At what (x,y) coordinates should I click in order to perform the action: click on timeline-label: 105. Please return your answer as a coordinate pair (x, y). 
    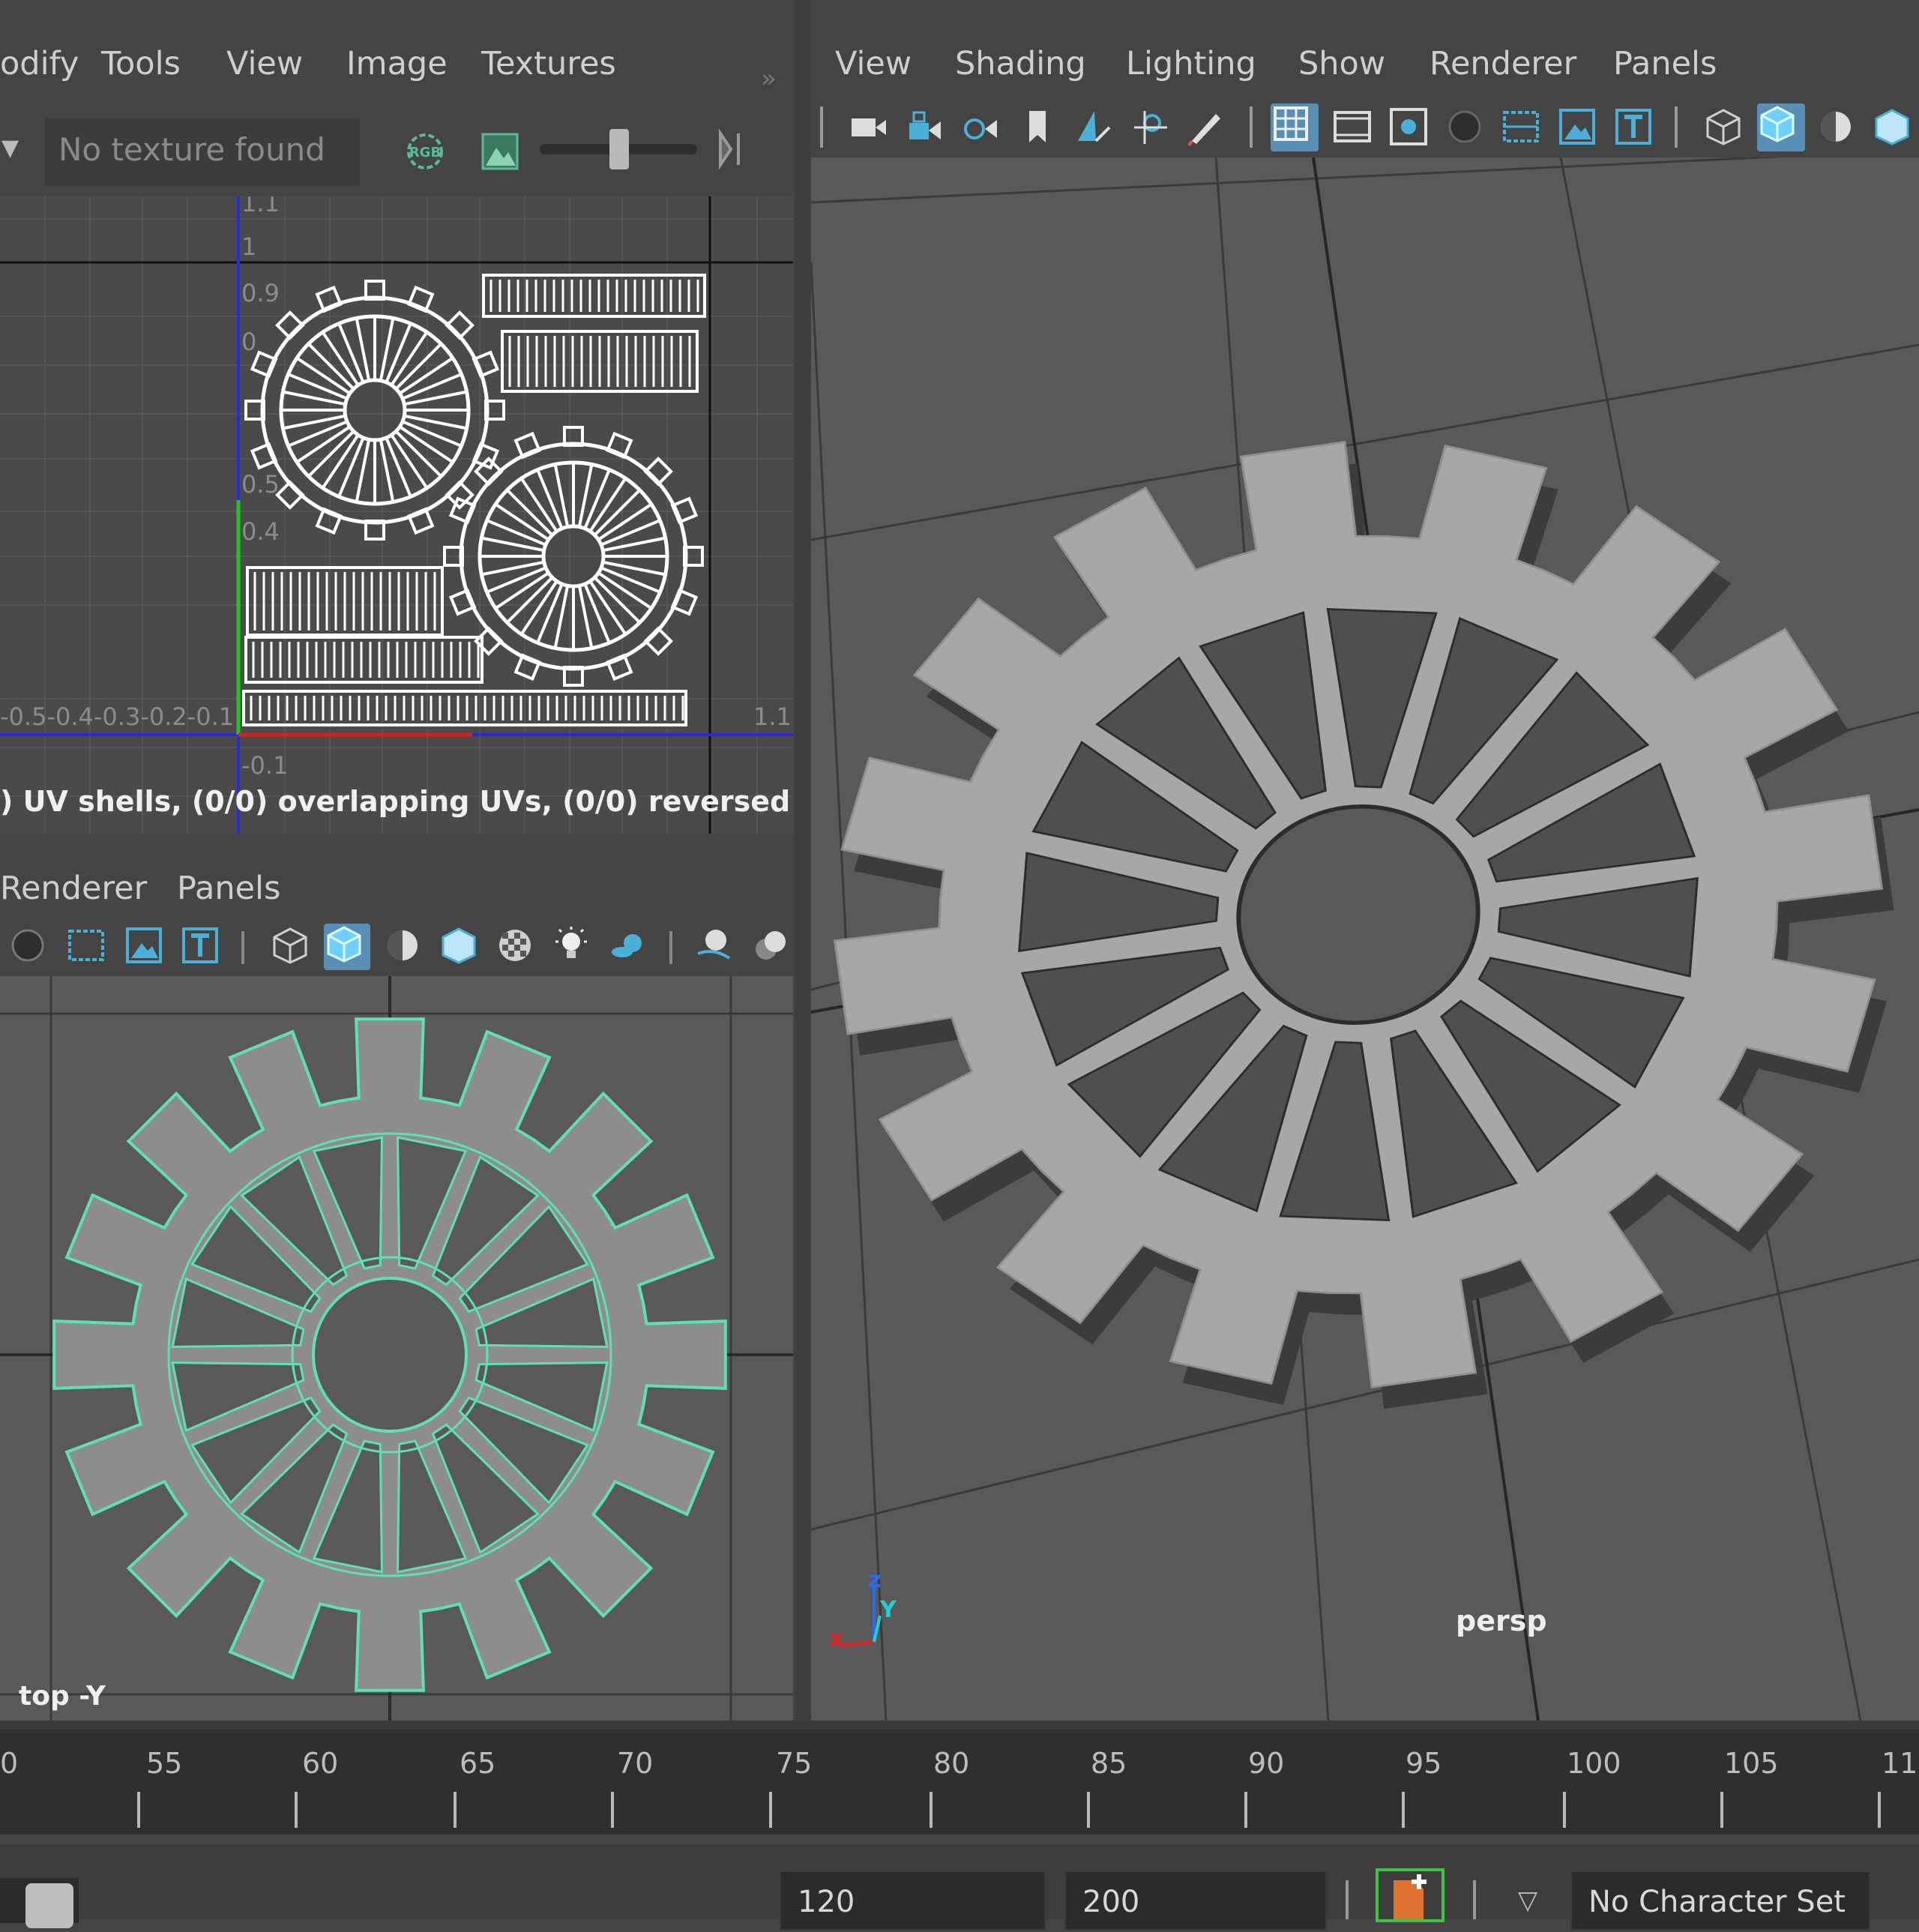
    Looking at the image, I should click on (1751, 1764).